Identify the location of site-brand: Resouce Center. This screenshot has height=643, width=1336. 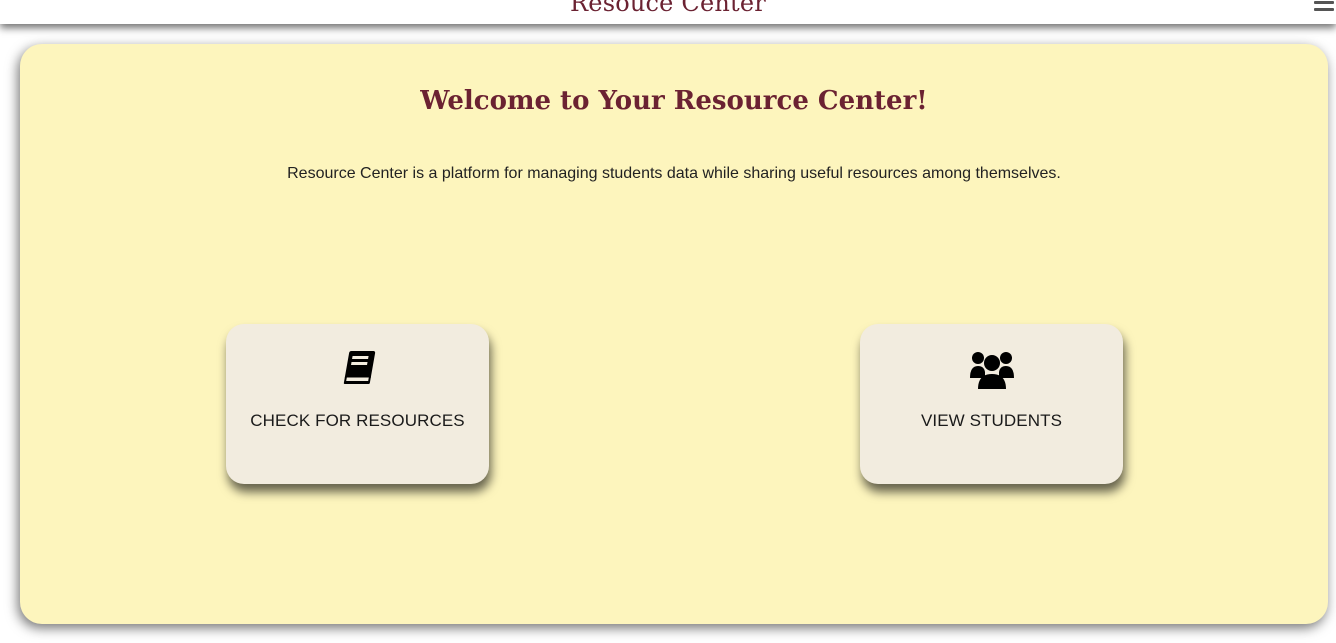
(668, 8).